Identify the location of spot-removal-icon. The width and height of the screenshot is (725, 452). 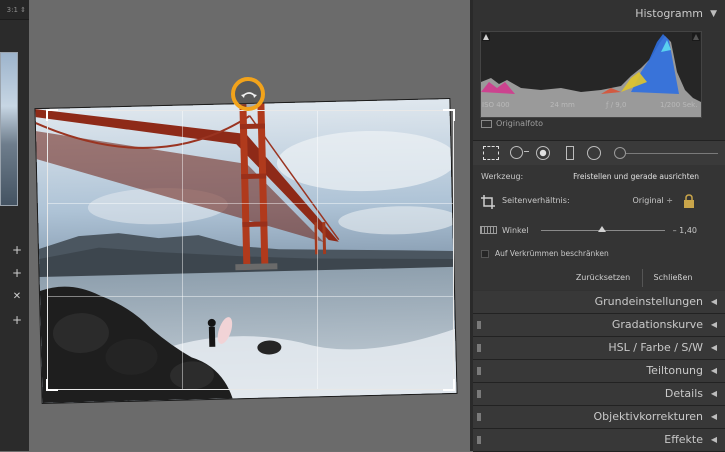
(516, 152).